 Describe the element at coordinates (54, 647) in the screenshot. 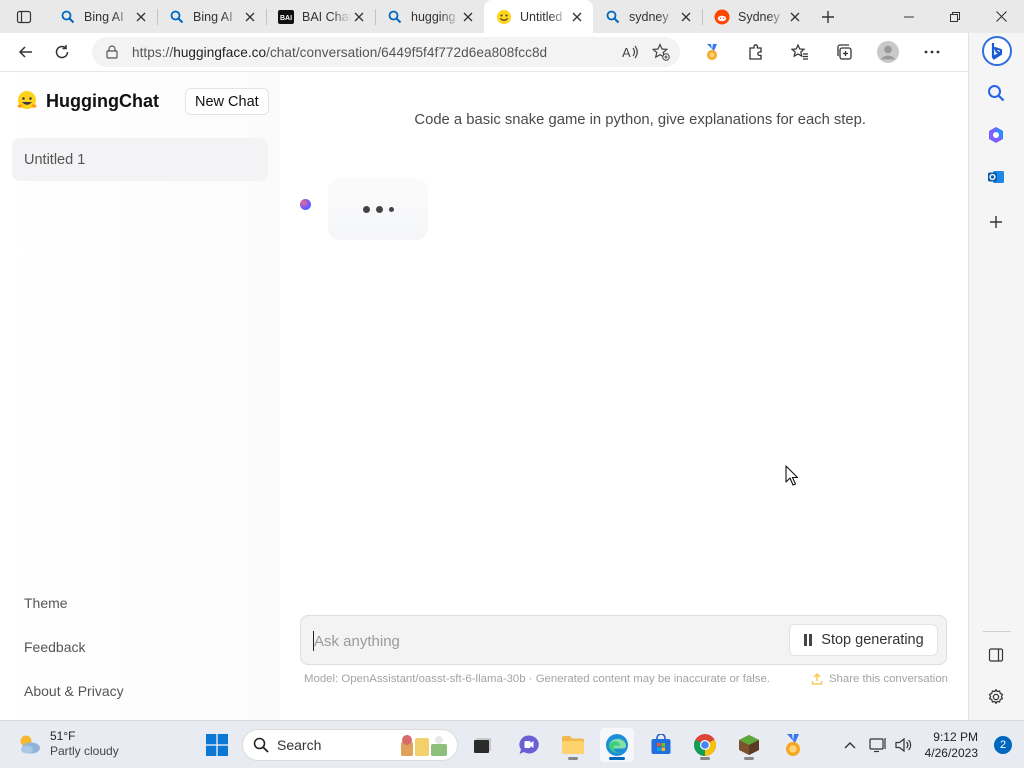

I see `feedback-link: Feedback` at that location.